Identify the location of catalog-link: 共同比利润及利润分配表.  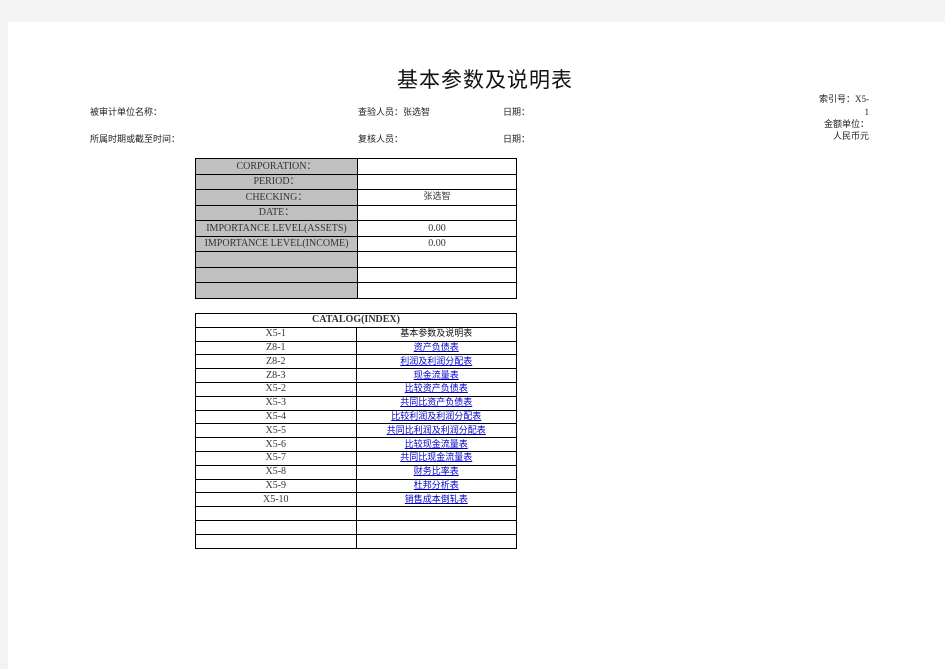
(436, 431).